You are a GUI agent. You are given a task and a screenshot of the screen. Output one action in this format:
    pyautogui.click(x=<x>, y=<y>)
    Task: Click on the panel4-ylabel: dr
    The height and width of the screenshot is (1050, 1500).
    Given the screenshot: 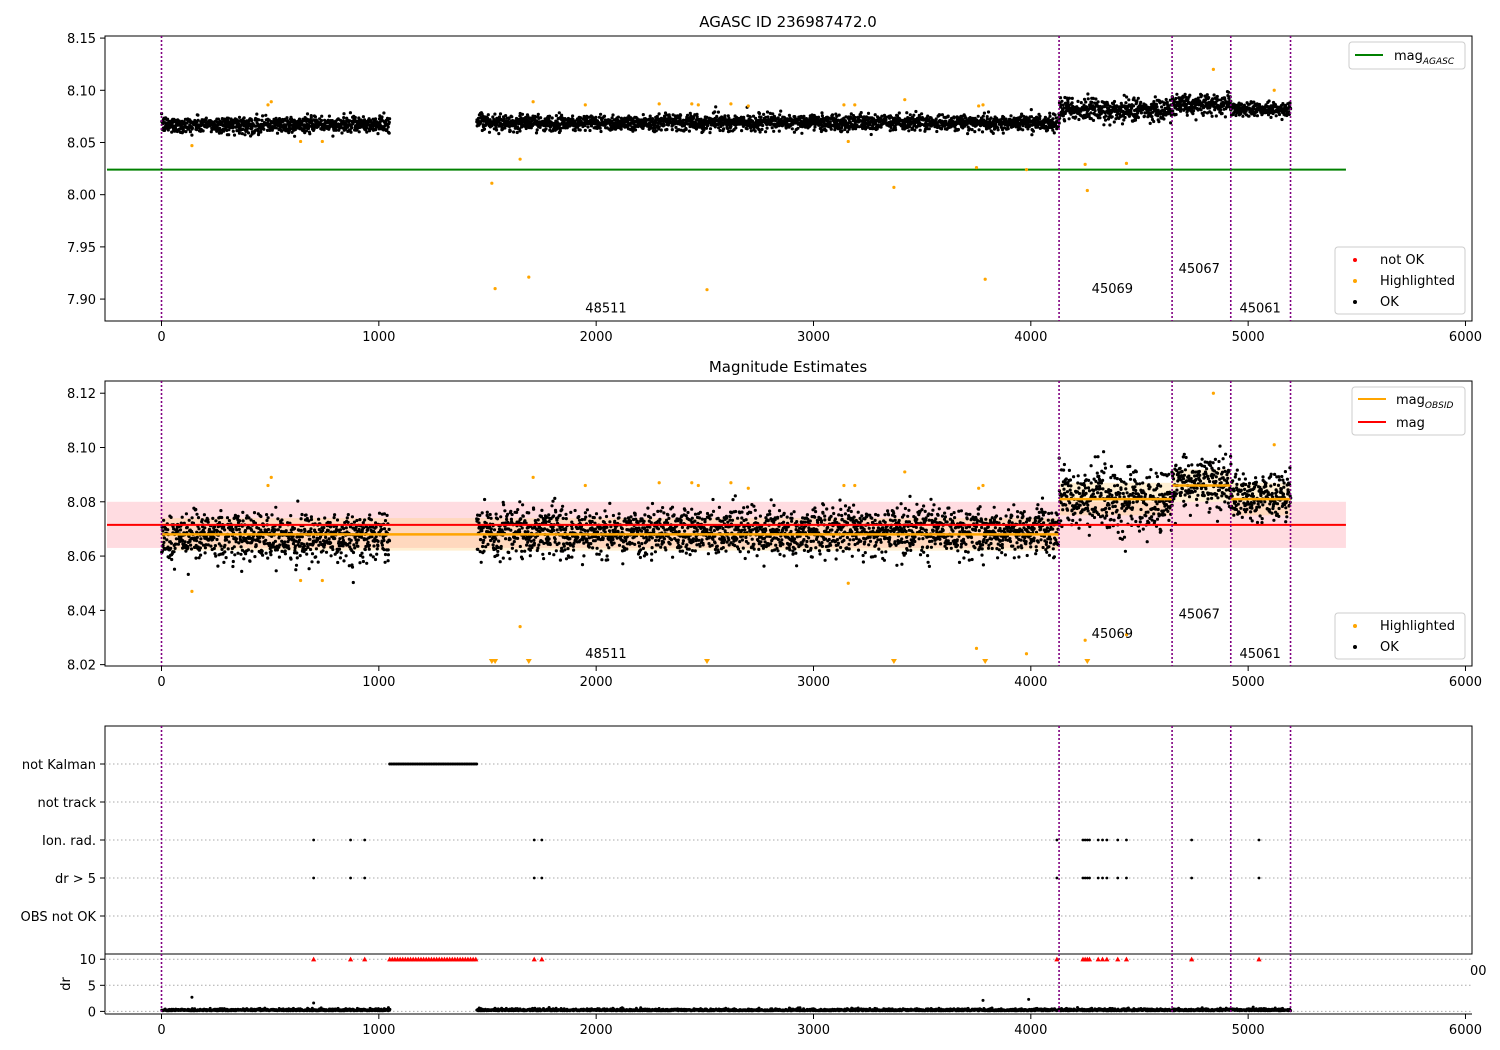 What is the action you would take?
    pyautogui.click(x=66, y=984)
    